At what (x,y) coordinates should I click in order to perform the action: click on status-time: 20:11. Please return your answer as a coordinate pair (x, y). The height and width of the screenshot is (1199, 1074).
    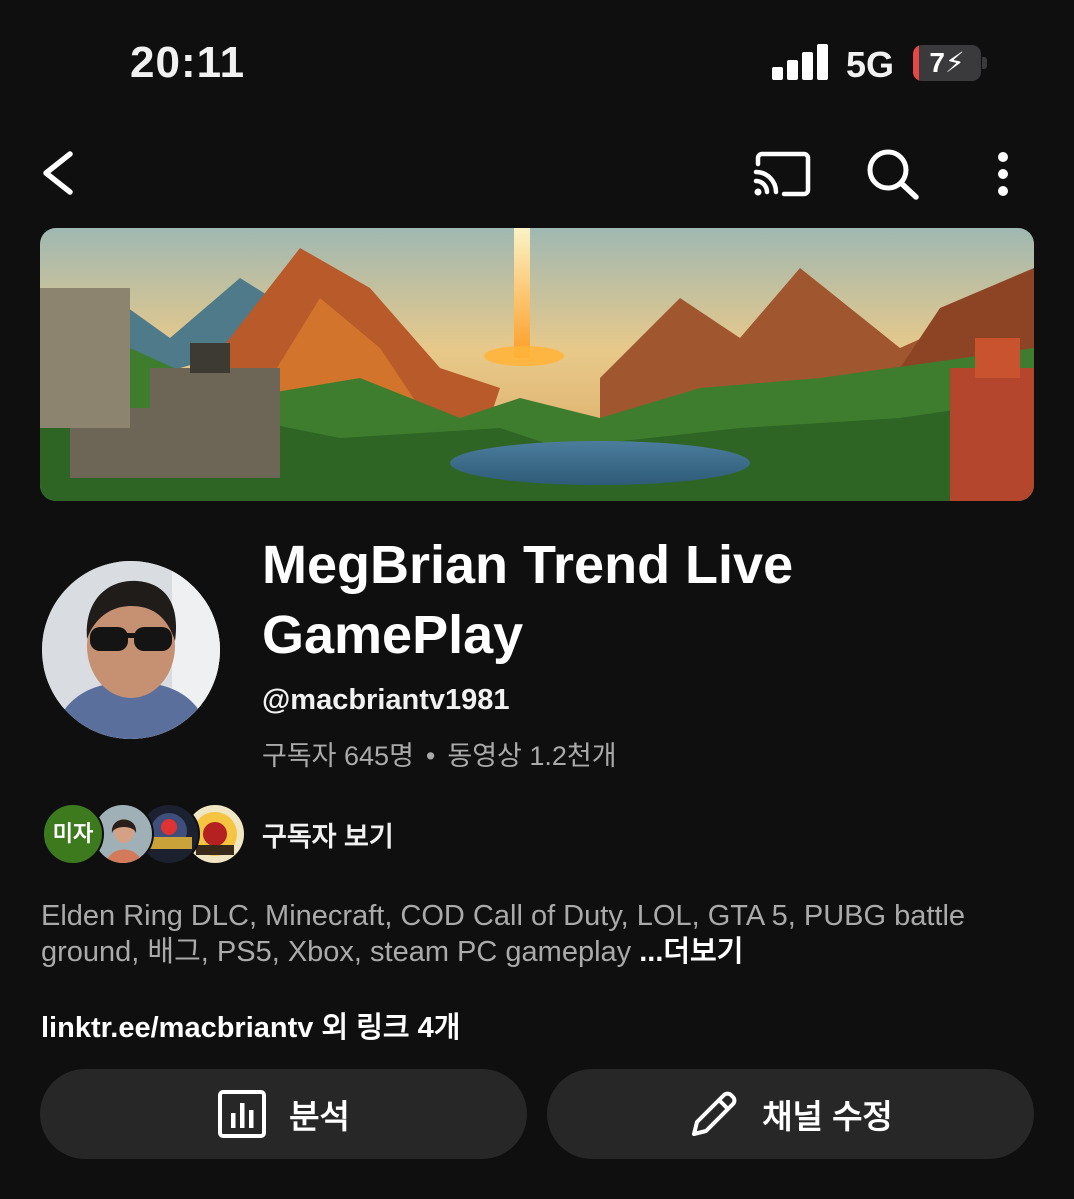
    Looking at the image, I should click on (188, 62).